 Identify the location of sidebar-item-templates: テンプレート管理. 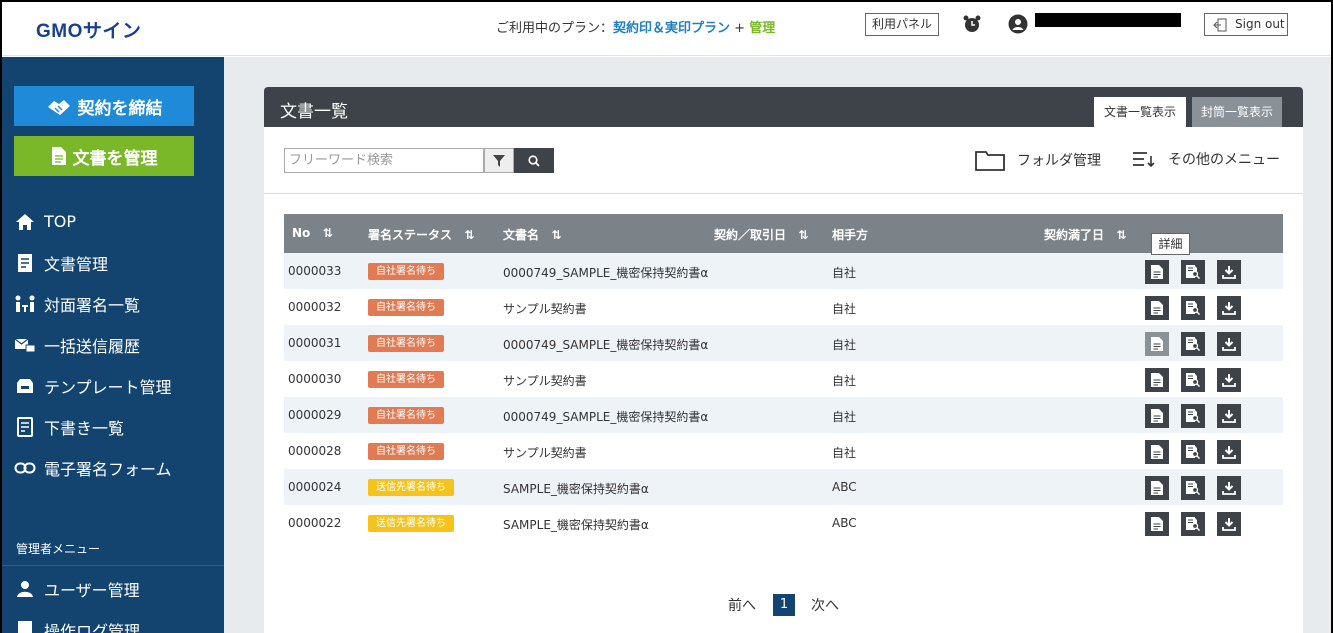
(113, 385).